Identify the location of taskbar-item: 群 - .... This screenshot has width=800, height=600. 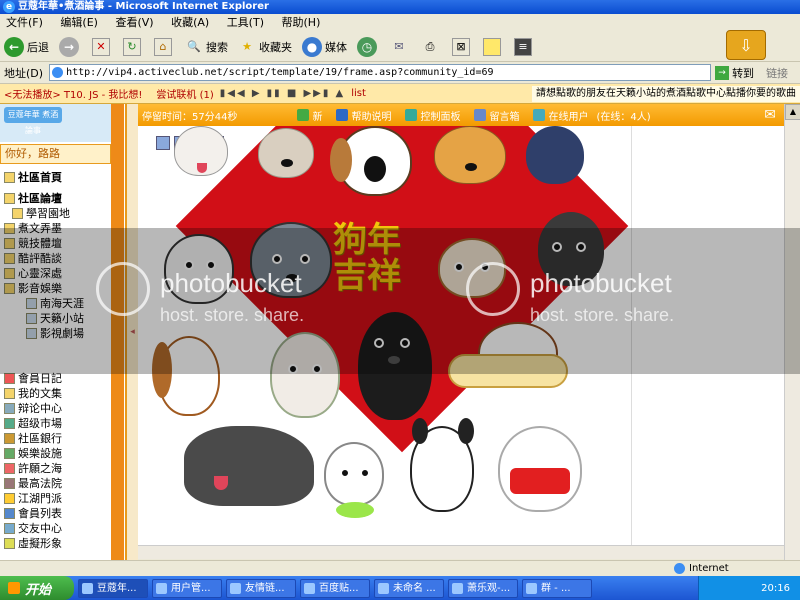
(557, 588).